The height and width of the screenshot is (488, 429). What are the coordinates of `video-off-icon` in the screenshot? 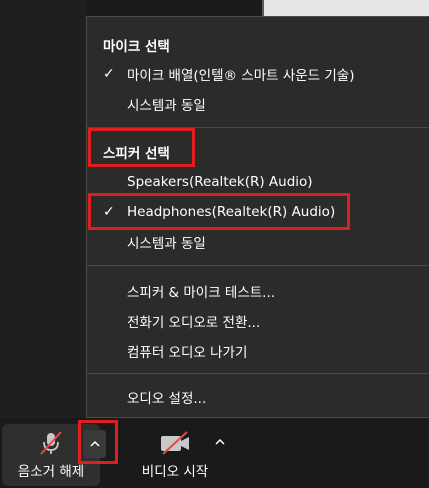 It's located at (175, 443).